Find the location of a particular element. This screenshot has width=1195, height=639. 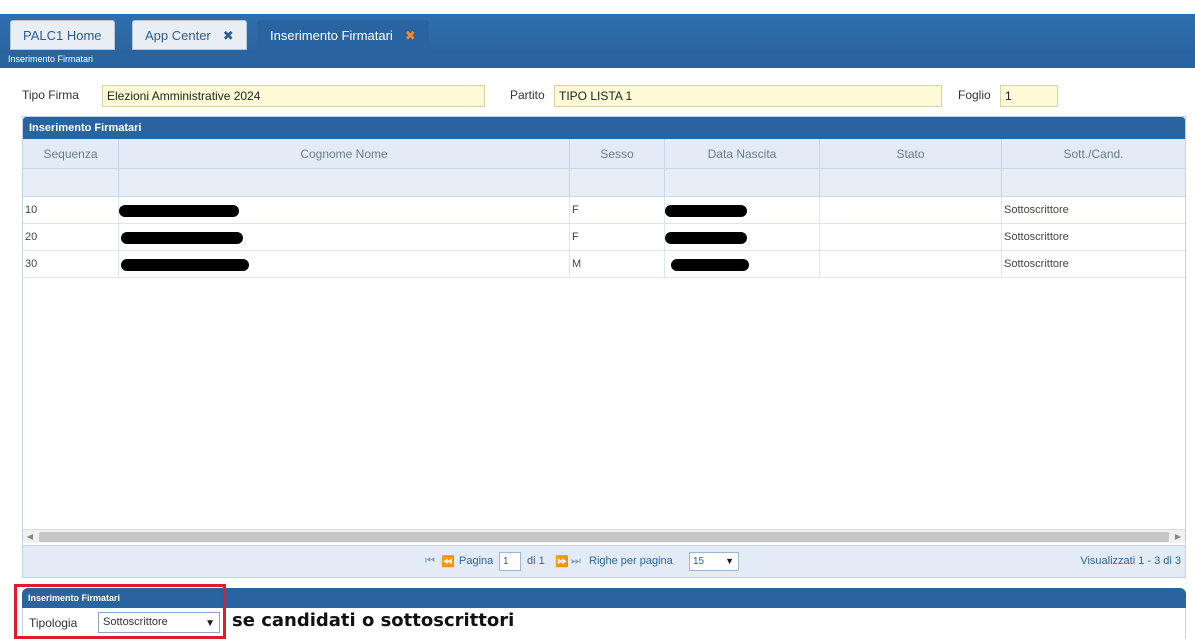

table-row: 10 F Sottoscrittore is located at coordinates (604, 210).